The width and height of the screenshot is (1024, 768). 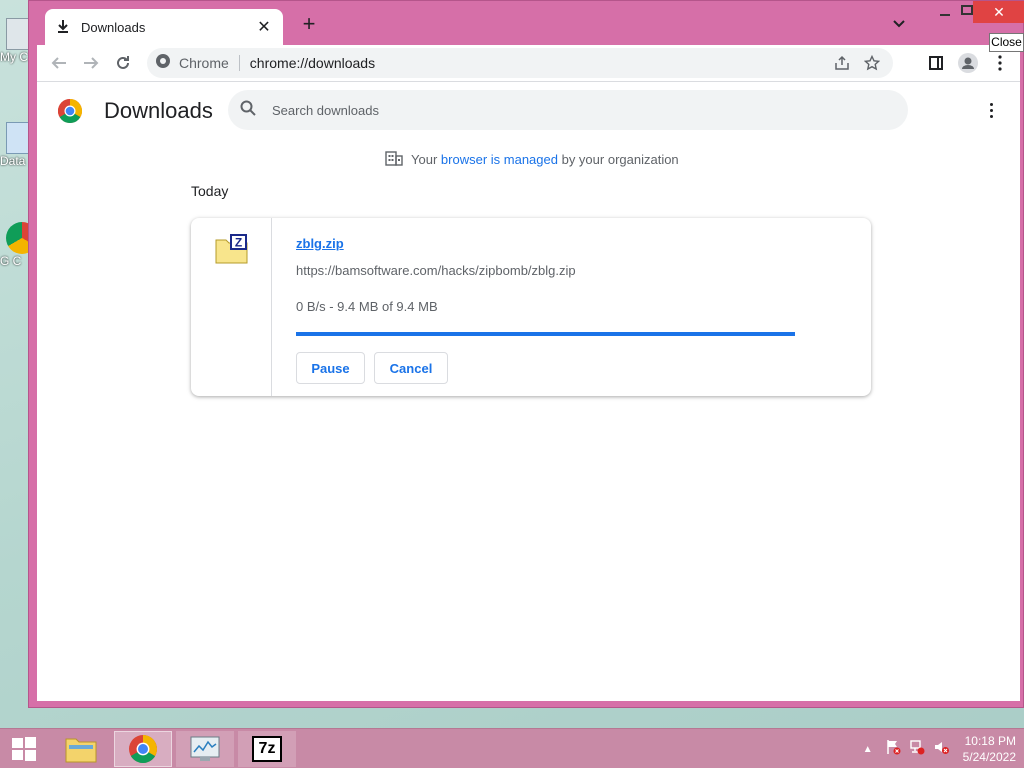 I want to click on managed-suffix: by your organization, so click(x=620, y=159).